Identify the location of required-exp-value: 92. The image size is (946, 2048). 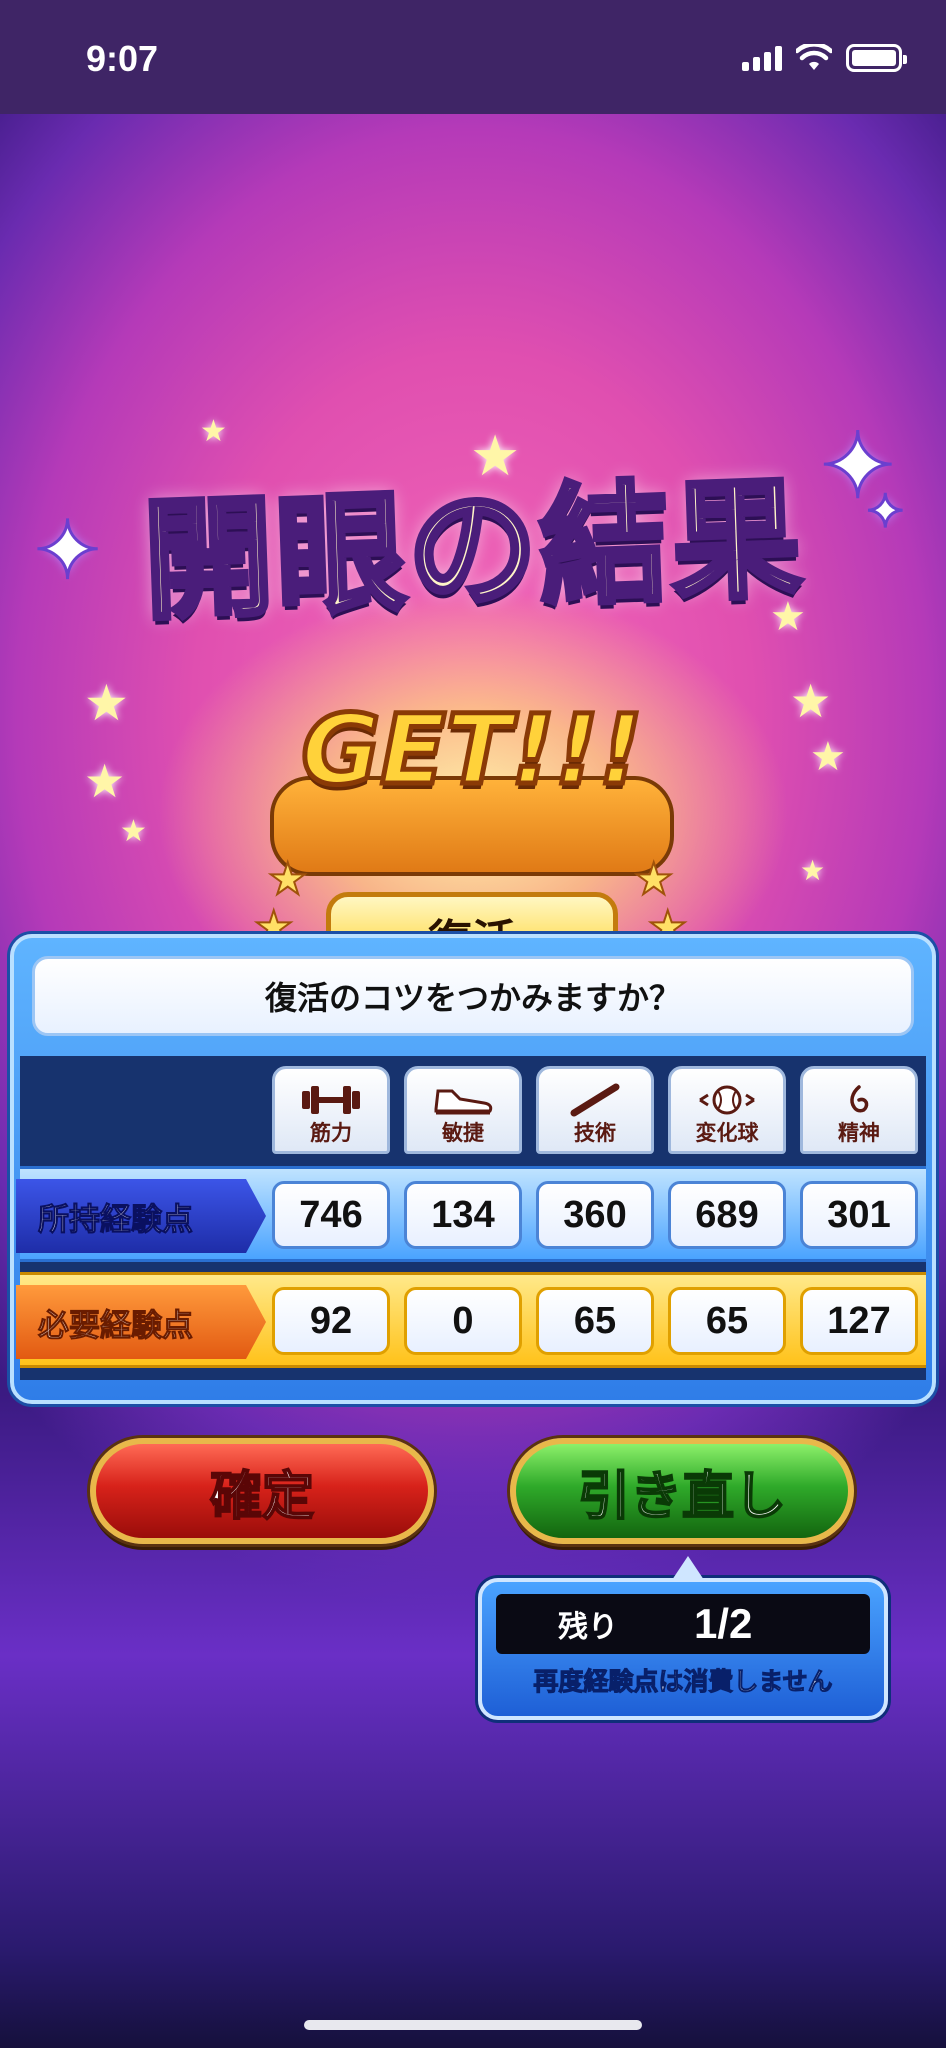
(331, 1321).